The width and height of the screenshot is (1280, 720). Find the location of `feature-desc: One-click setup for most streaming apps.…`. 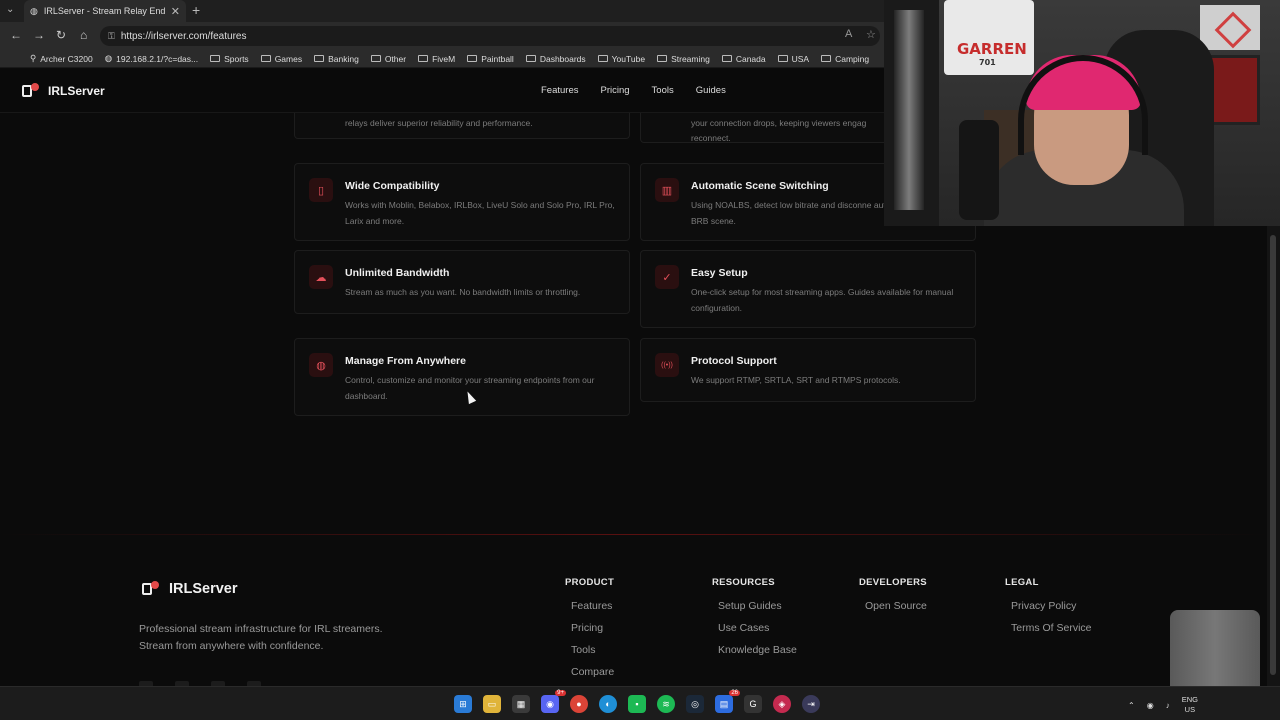

feature-desc: One-click setup for most streaming apps.… is located at coordinates (822, 300).